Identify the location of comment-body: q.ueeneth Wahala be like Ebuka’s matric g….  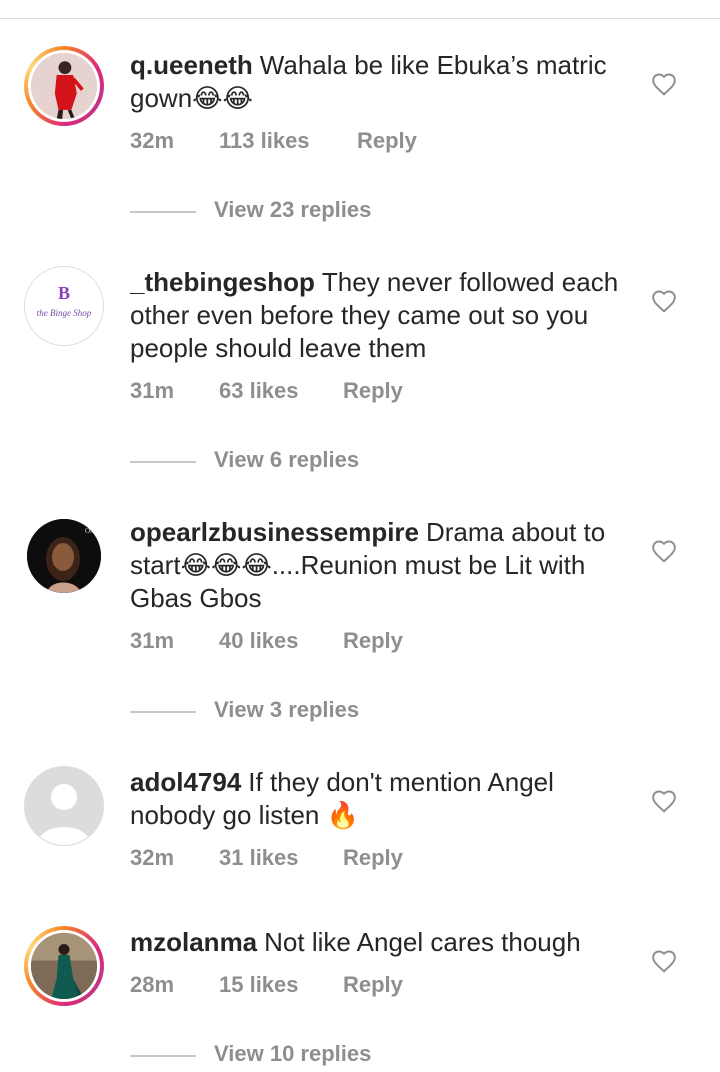
(375, 82).